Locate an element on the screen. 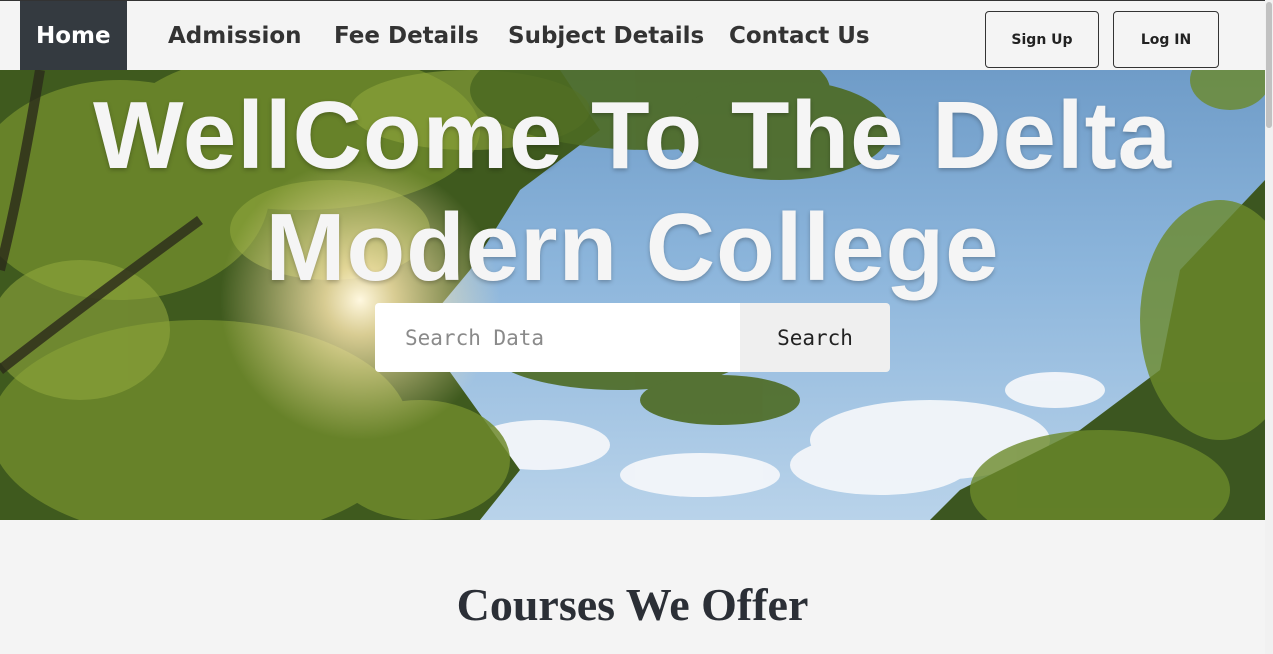 This screenshot has height=654, width=1273. search-button: Search is located at coordinates (815, 337).